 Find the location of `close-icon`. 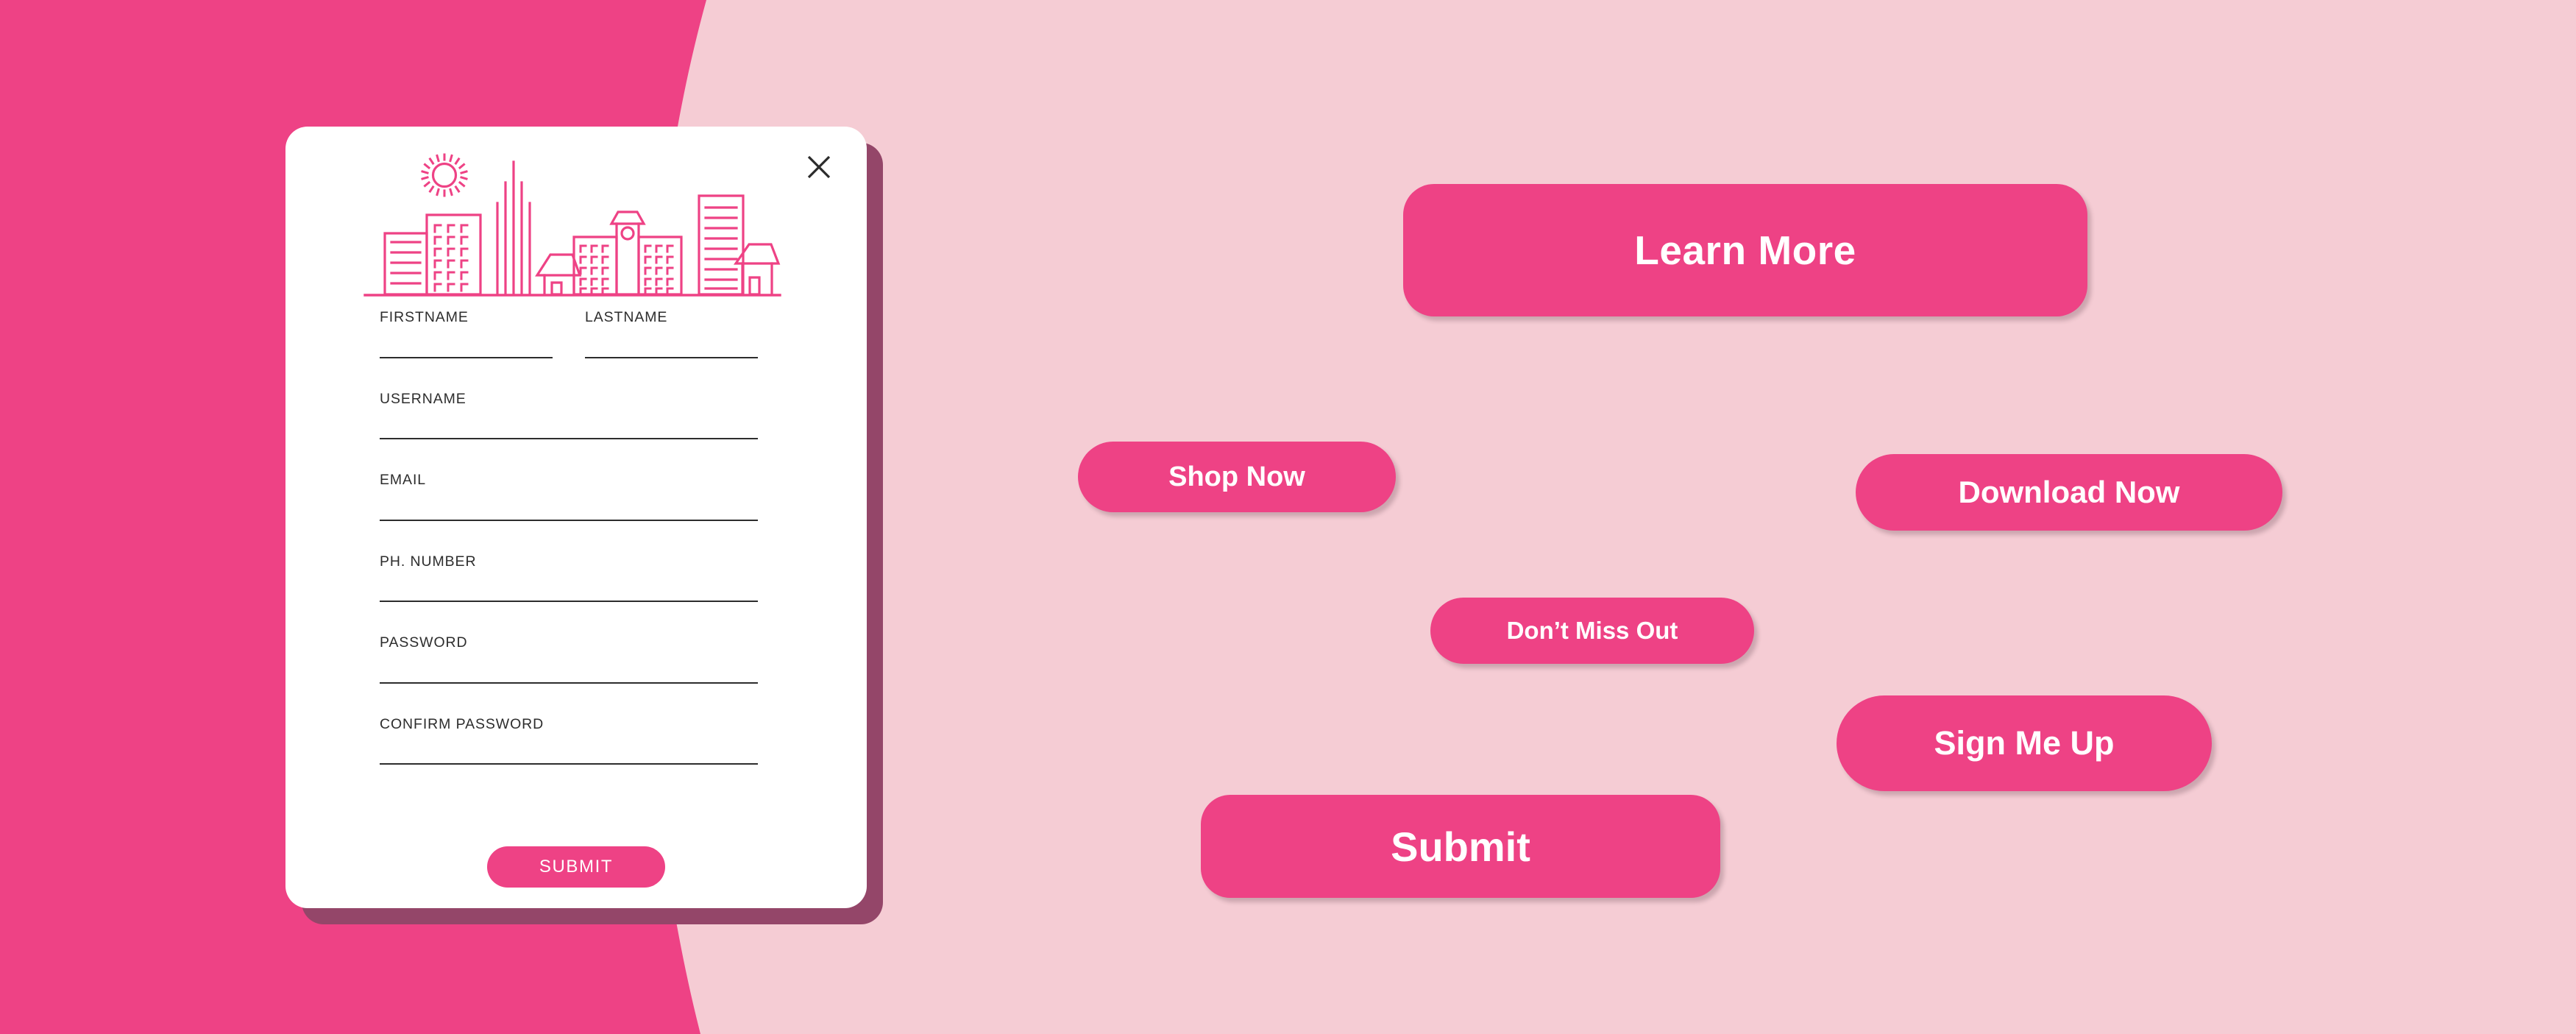

close-icon is located at coordinates (819, 167).